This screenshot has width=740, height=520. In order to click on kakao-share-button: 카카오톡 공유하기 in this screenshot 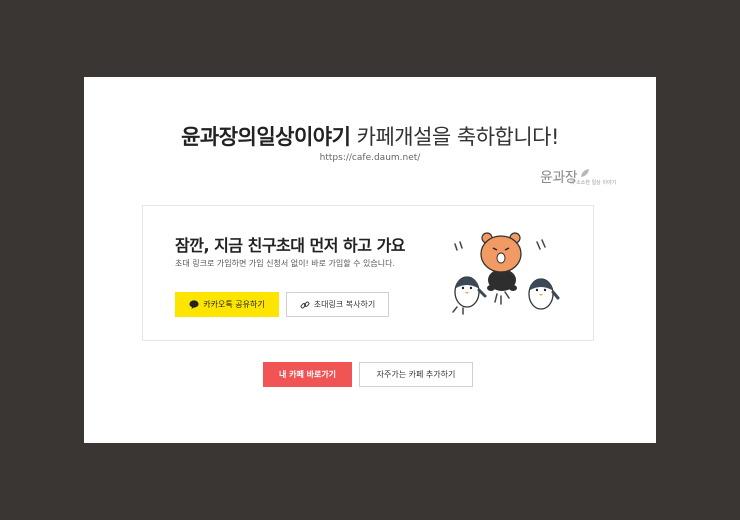, I will do `click(227, 304)`.